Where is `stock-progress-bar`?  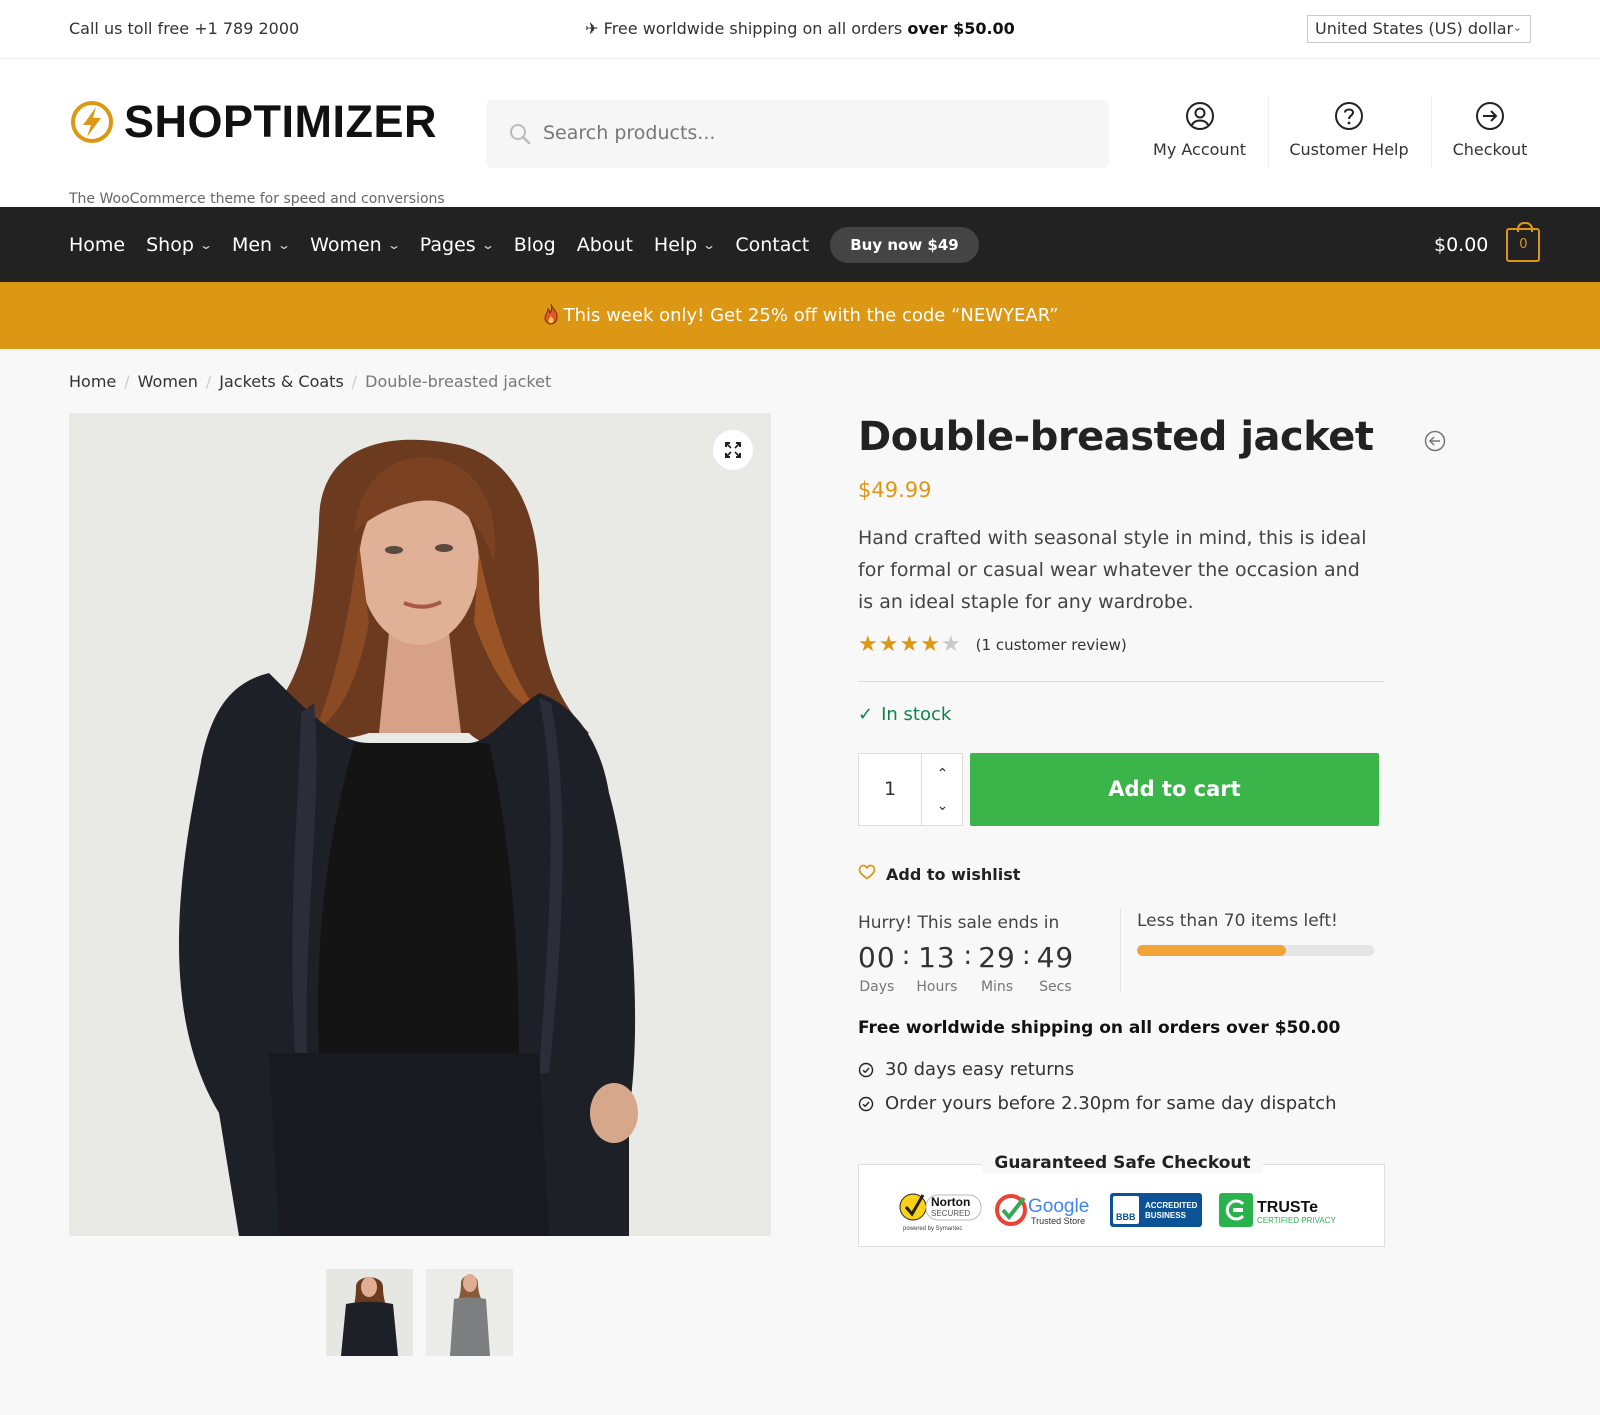 stock-progress-bar is located at coordinates (1255, 950).